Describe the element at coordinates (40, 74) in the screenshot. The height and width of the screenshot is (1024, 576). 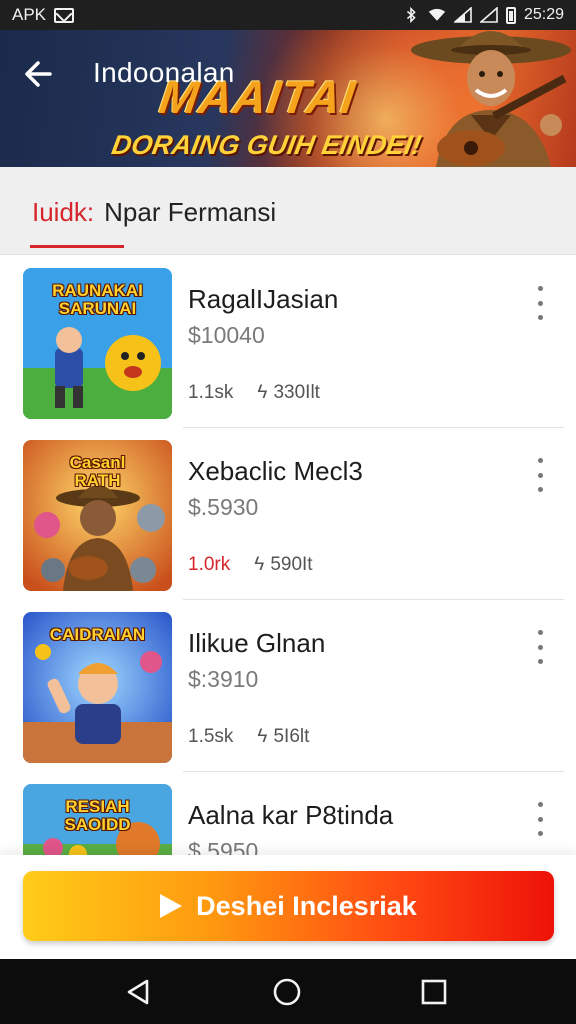
I see `back-arrow-icon` at that location.